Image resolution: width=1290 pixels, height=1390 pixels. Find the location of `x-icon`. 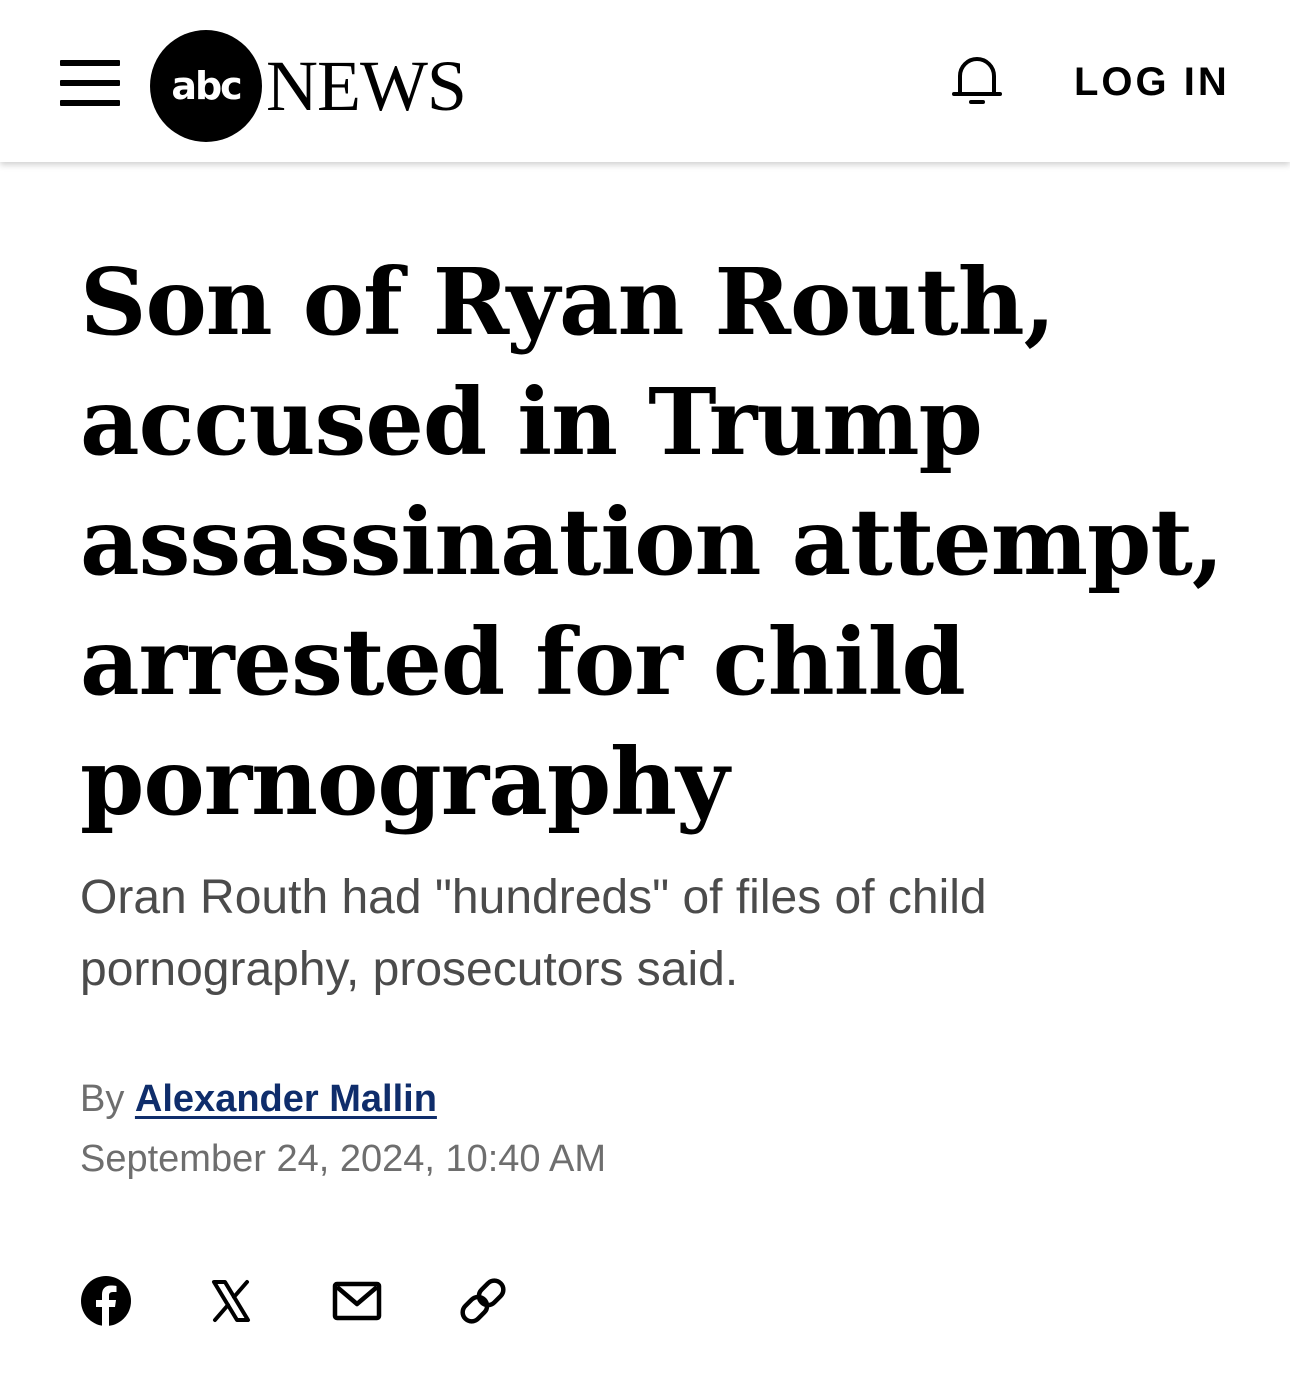

x-icon is located at coordinates (231, 1301).